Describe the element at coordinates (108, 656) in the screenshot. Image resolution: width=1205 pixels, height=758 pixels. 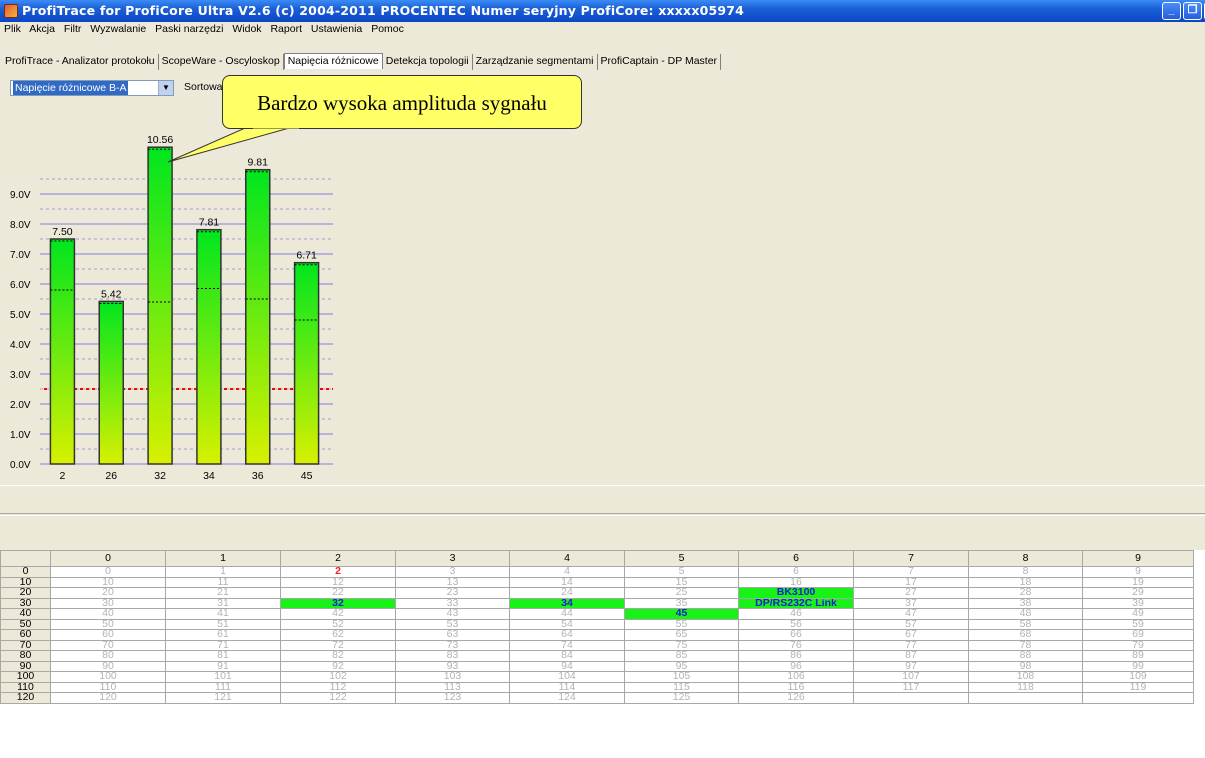
I see `station-cell: 80` at that location.